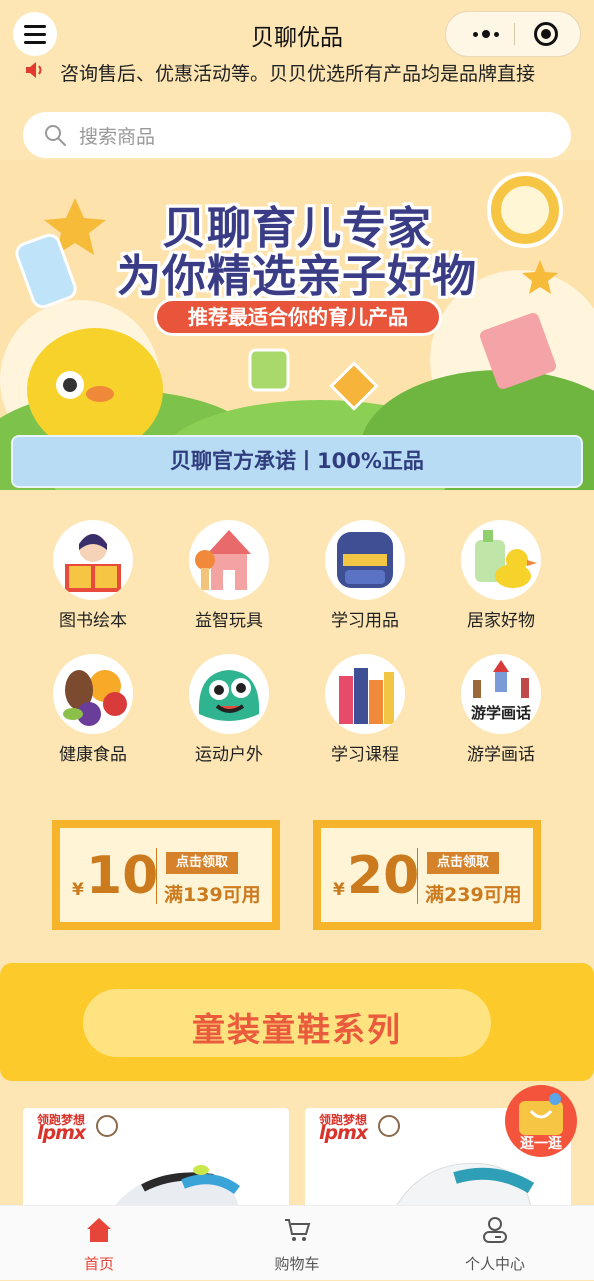 Image resolution: width=594 pixels, height=1281 pixels. What do you see at coordinates (229, 560) in the screenshot?
I see `toy-blocks-icon` at bounding box center [229, 560].